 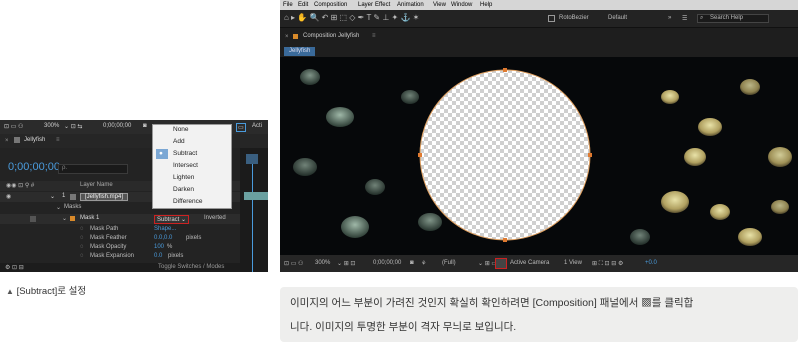 I want to click on panel-title: Composition Jellyfish, so click(x=331, y=36).